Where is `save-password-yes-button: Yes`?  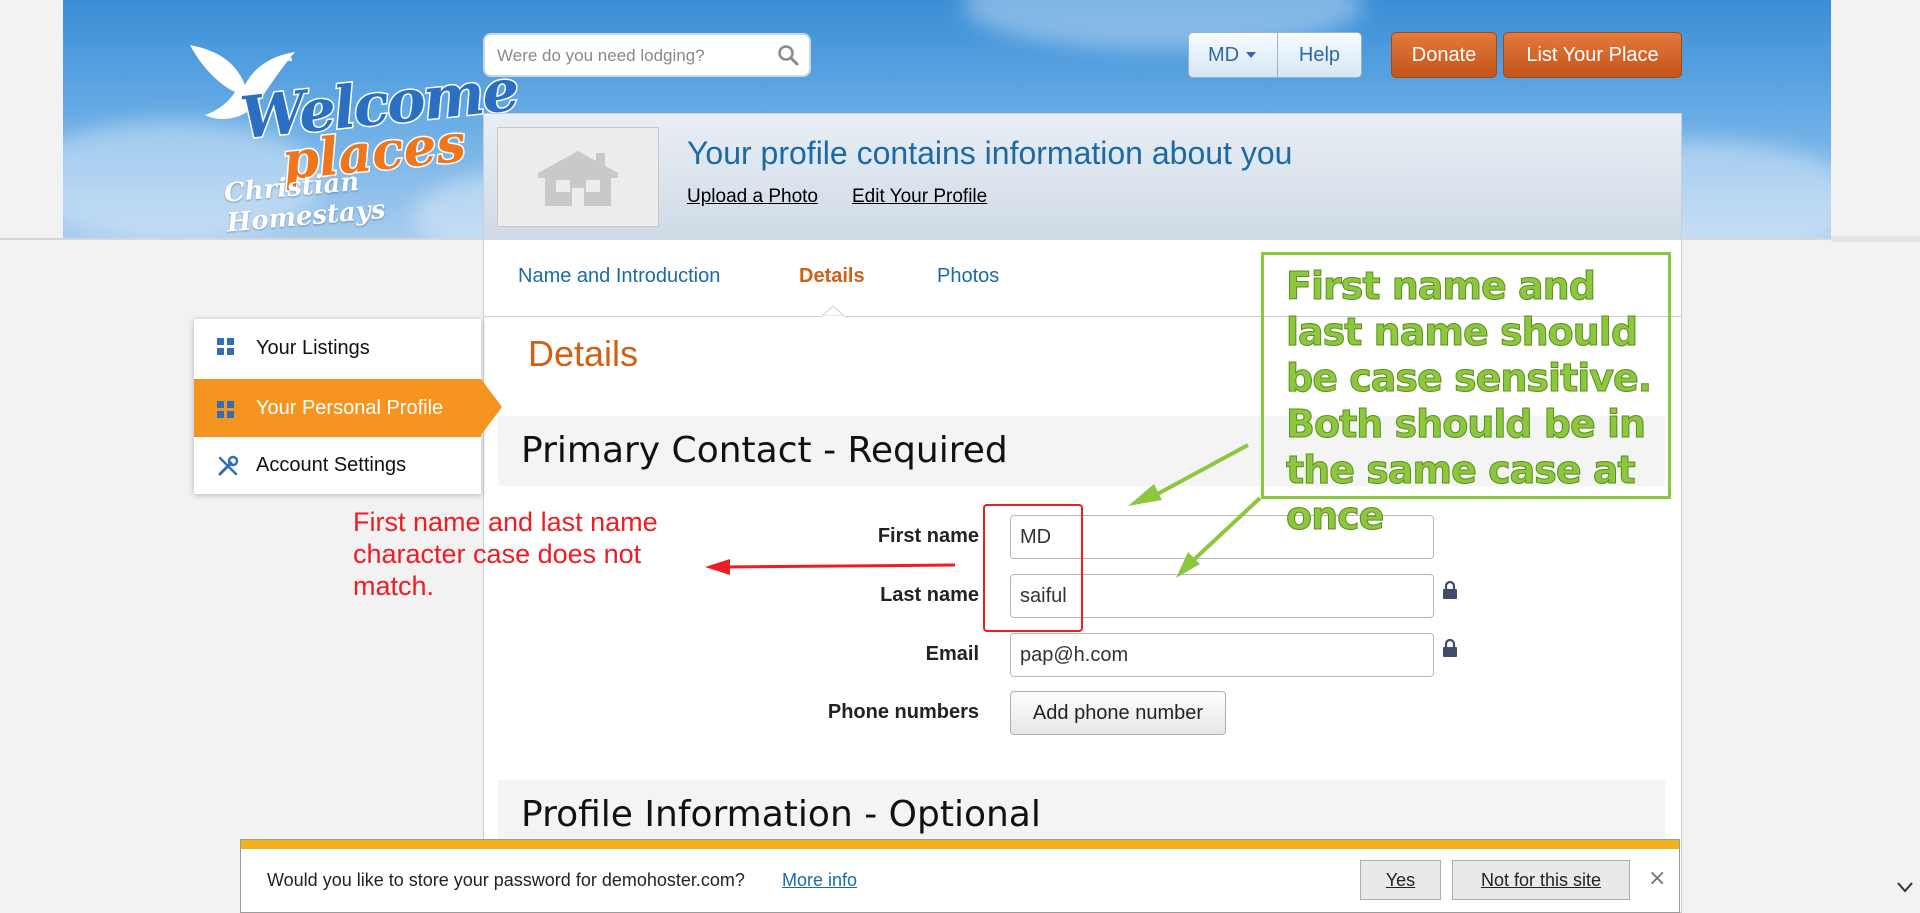
save-password-yes-button: Yes is located at coordinates (1400, 880).